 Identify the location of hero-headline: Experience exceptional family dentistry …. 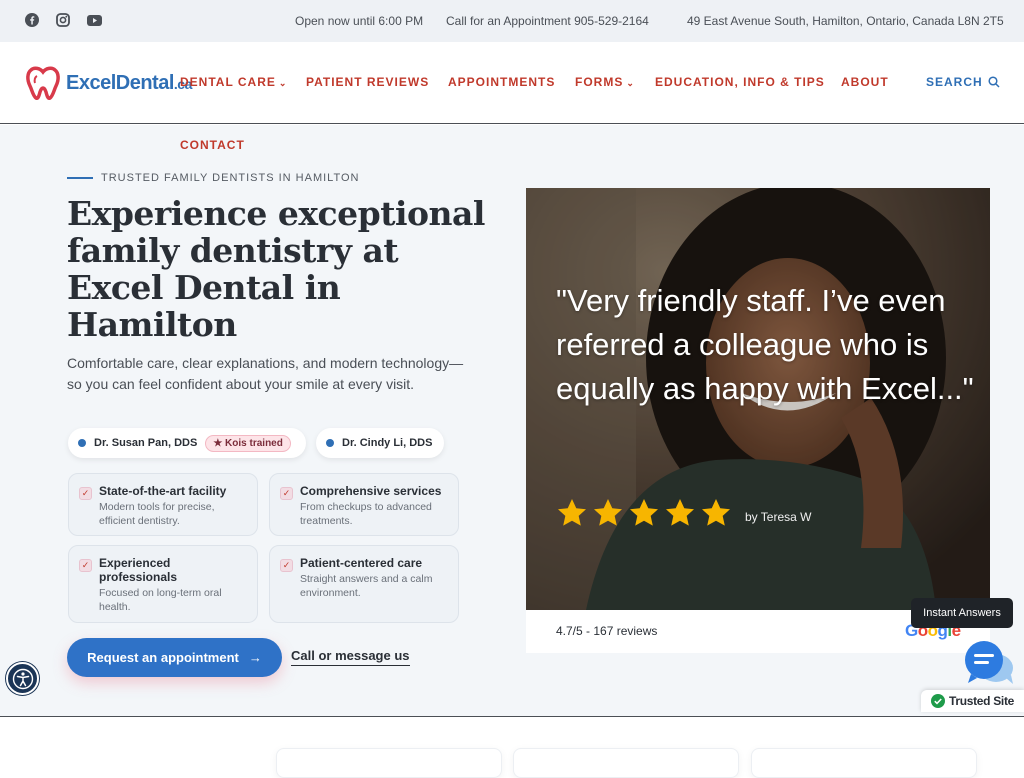
(276, 269).